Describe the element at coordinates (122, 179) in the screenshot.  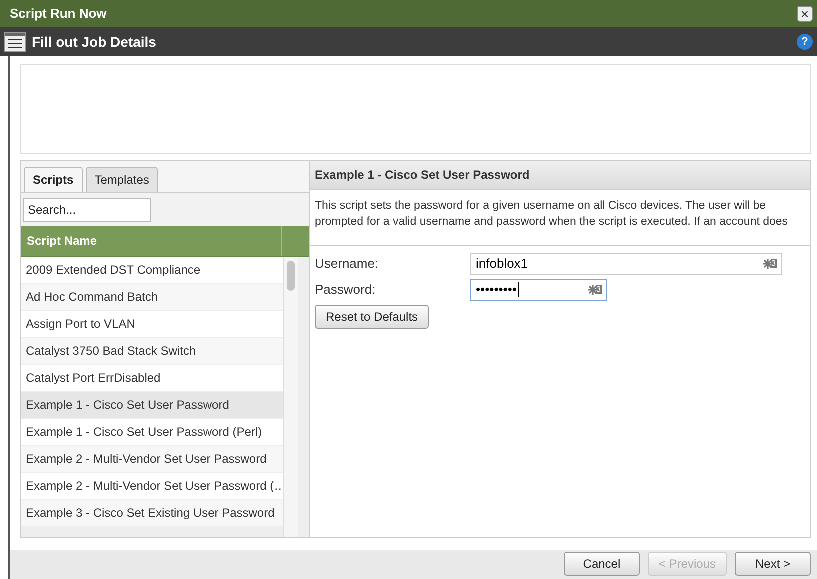
I see `tab: Templates` at that location.